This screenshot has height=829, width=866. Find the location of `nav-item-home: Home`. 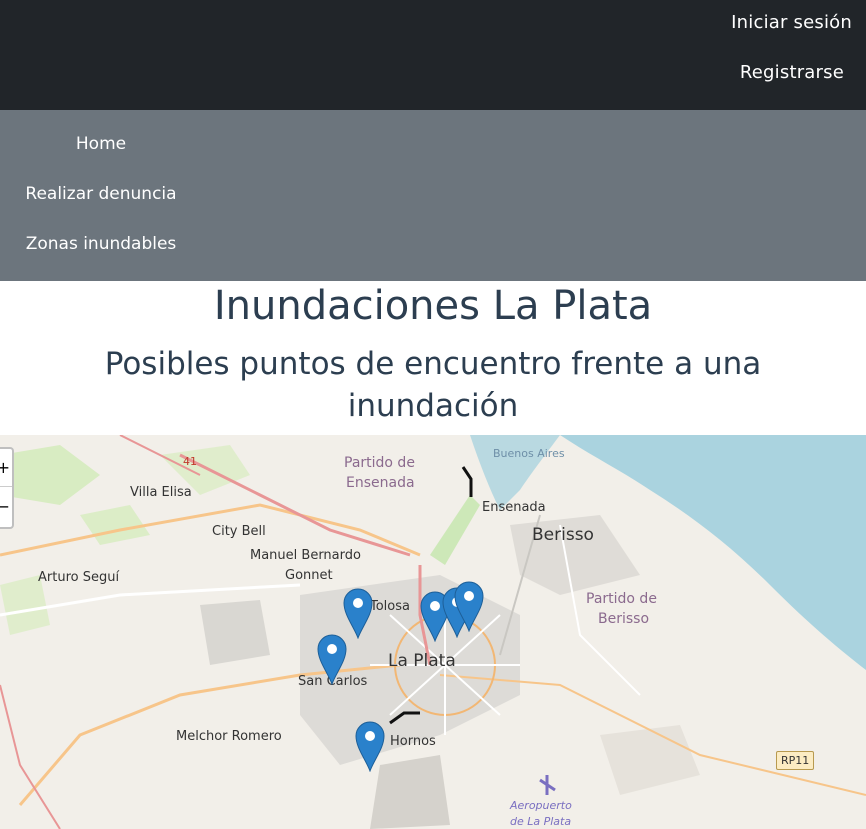

nav-item-home: Home is located at coordinates (101, 144).